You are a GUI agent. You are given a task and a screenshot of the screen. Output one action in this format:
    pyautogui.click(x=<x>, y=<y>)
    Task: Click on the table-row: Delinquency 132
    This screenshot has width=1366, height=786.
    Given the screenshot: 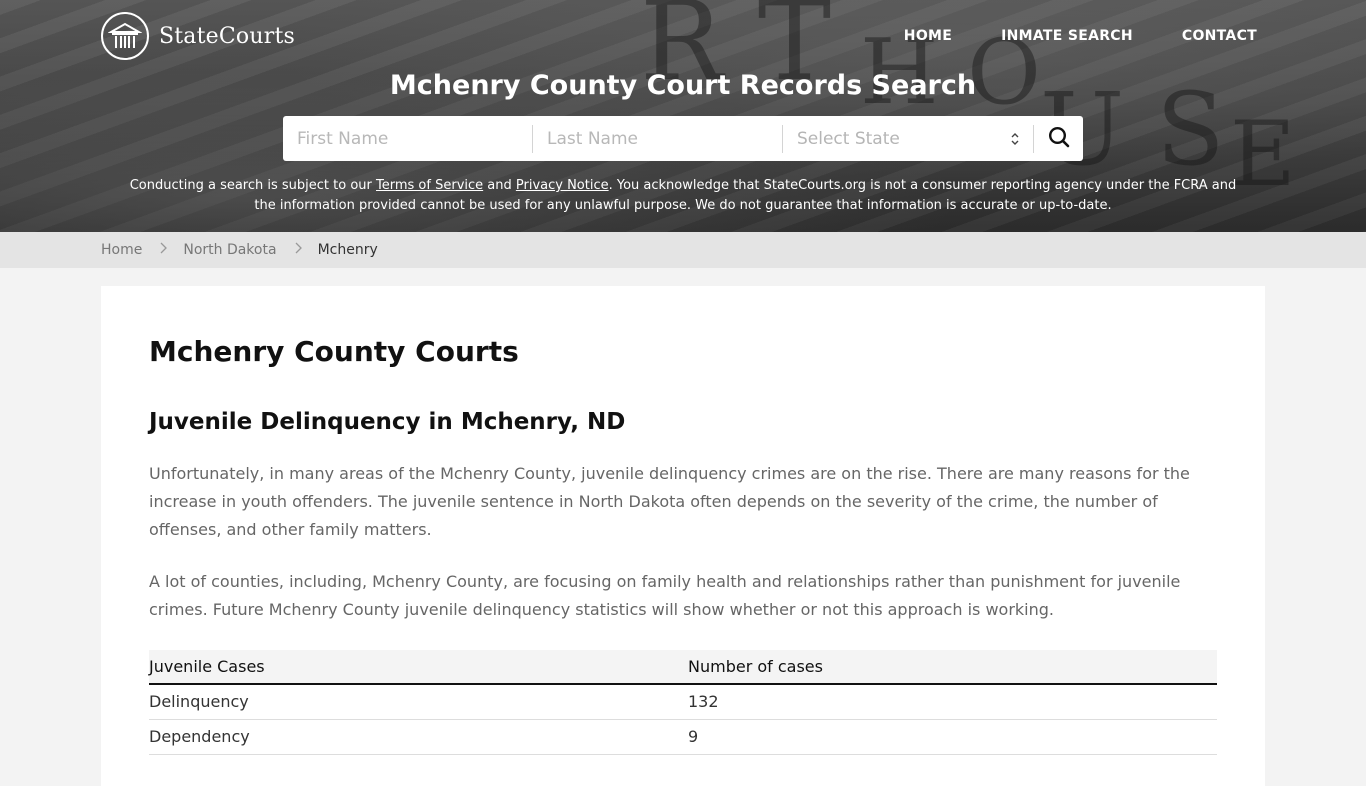 What is the action you would take?
    pyautogui.click(x=683, y=702)
    